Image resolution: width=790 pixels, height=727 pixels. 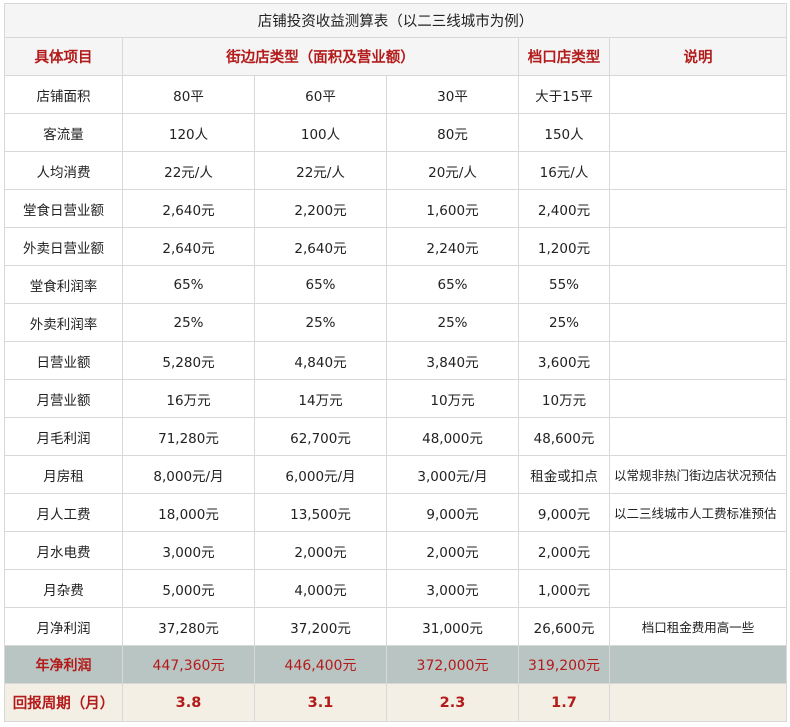 I want to click on table-row: 外卖利润率 25% 25% 25% 25%, so click(x=396, y=322).